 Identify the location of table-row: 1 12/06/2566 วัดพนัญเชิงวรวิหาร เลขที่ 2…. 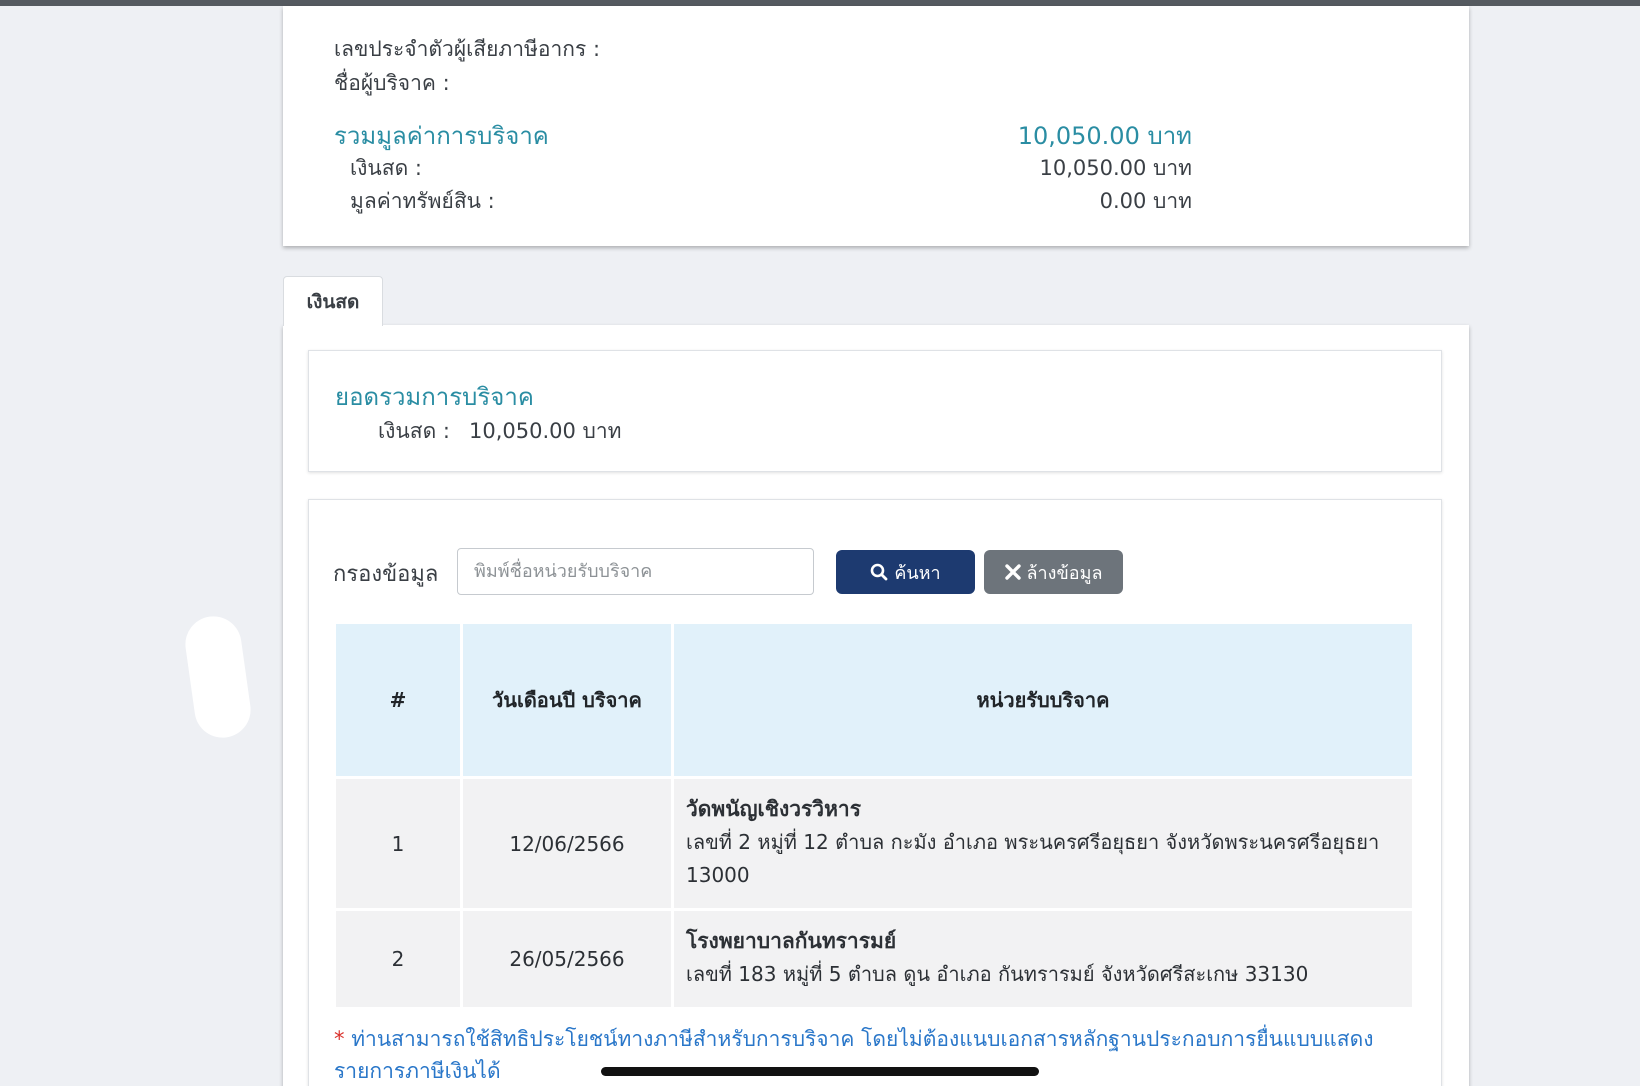
(874, 843).